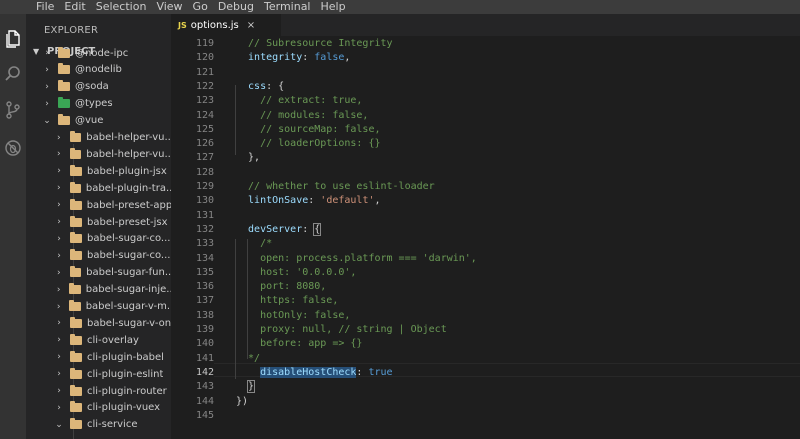 Image resolution: width=800 pixels, height=439 pixels. I want to click on tree-folder-item: › babel-preset-jsx, so click(98, 222).